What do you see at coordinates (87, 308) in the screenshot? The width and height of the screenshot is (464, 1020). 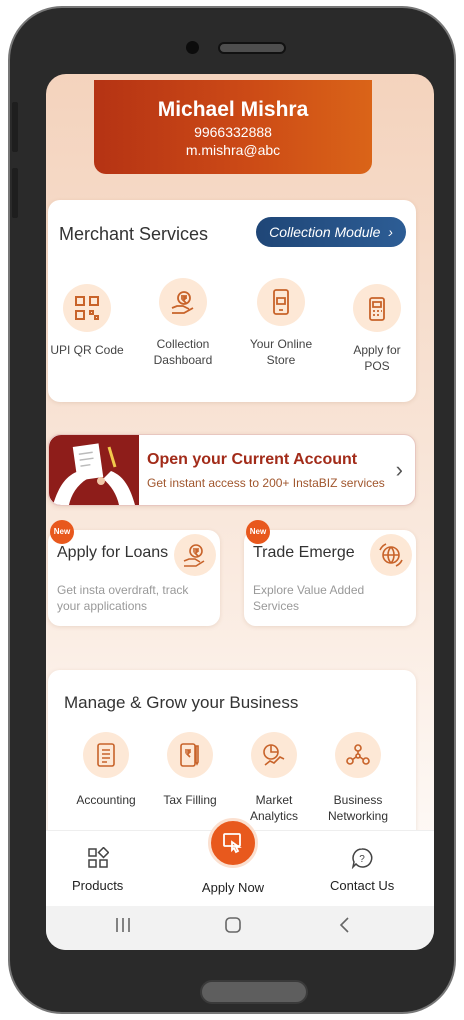 I see `qr-code-icon` at bounding box center [87, 308].